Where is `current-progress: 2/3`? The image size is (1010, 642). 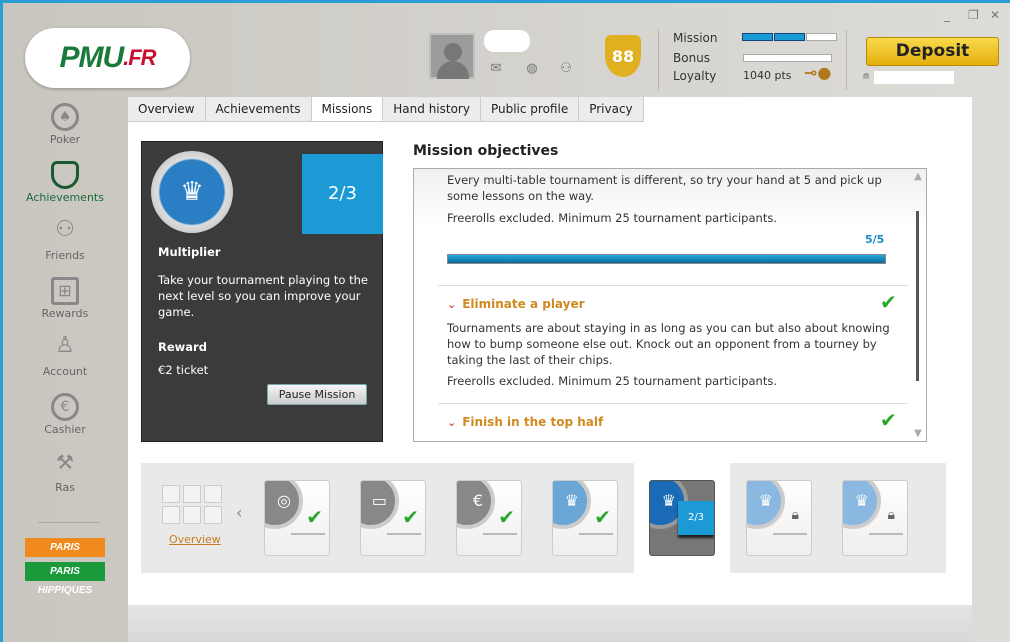 current-progress: 2/3 is located at coordinates (696, 518).